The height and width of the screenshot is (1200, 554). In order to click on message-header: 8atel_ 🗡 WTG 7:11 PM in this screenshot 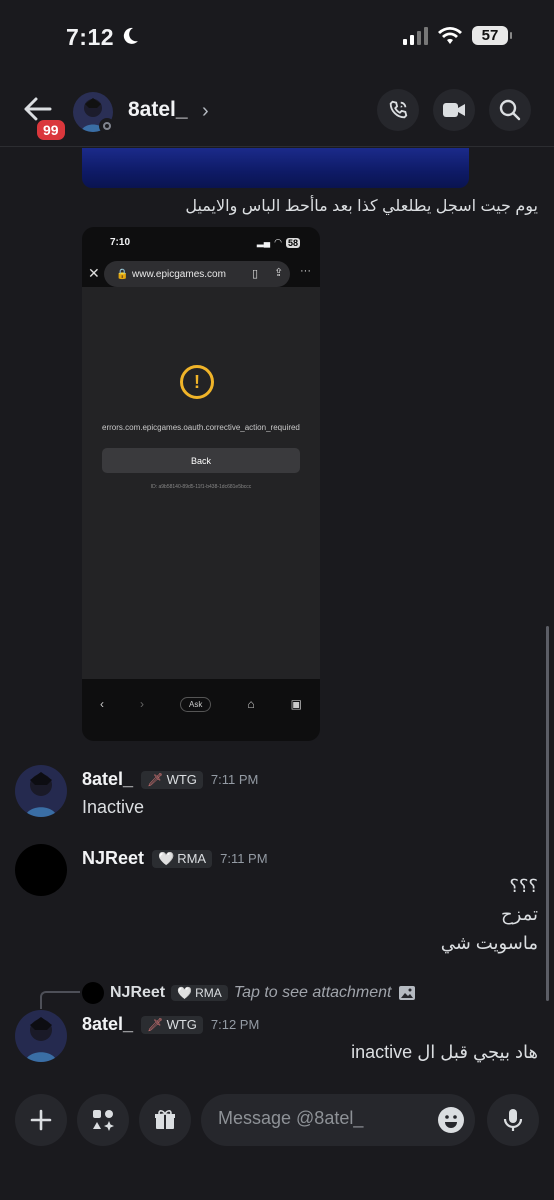, I will do `click(170, 779)`.